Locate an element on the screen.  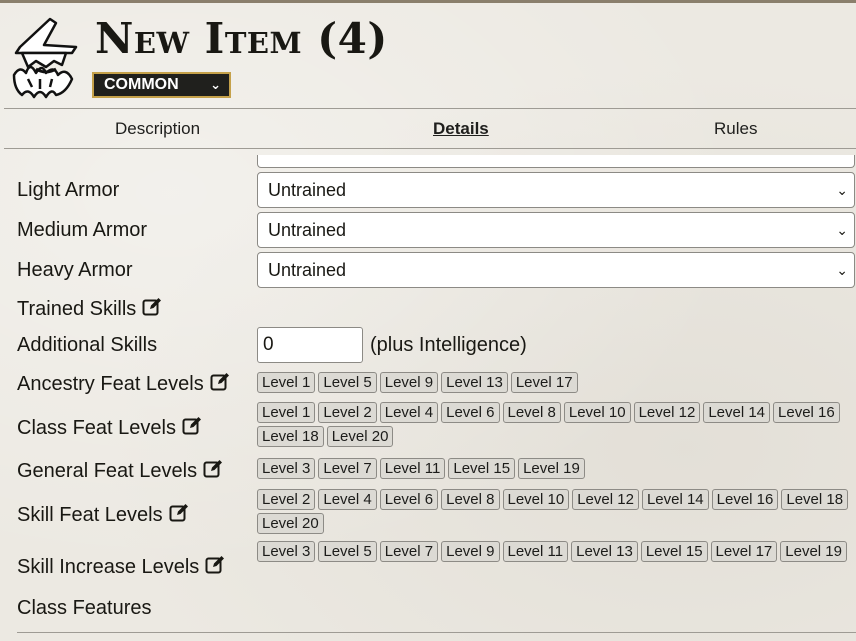
trained-skills-label: Trained Skills is located at coordinates (77, 309).